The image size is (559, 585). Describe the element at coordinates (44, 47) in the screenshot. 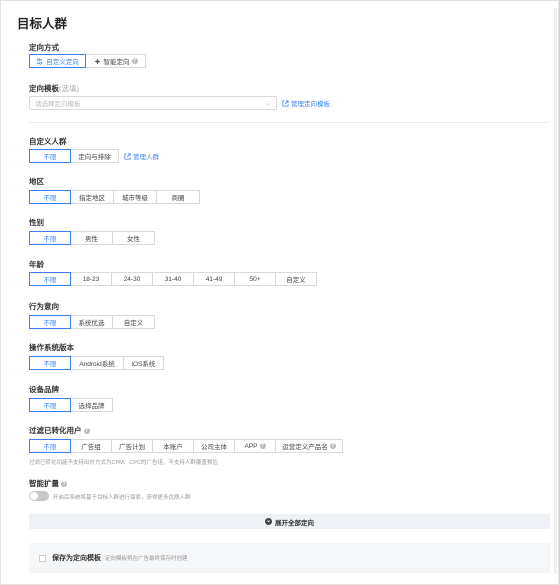

I see `targeting-method-label: 定向方式` at that location.